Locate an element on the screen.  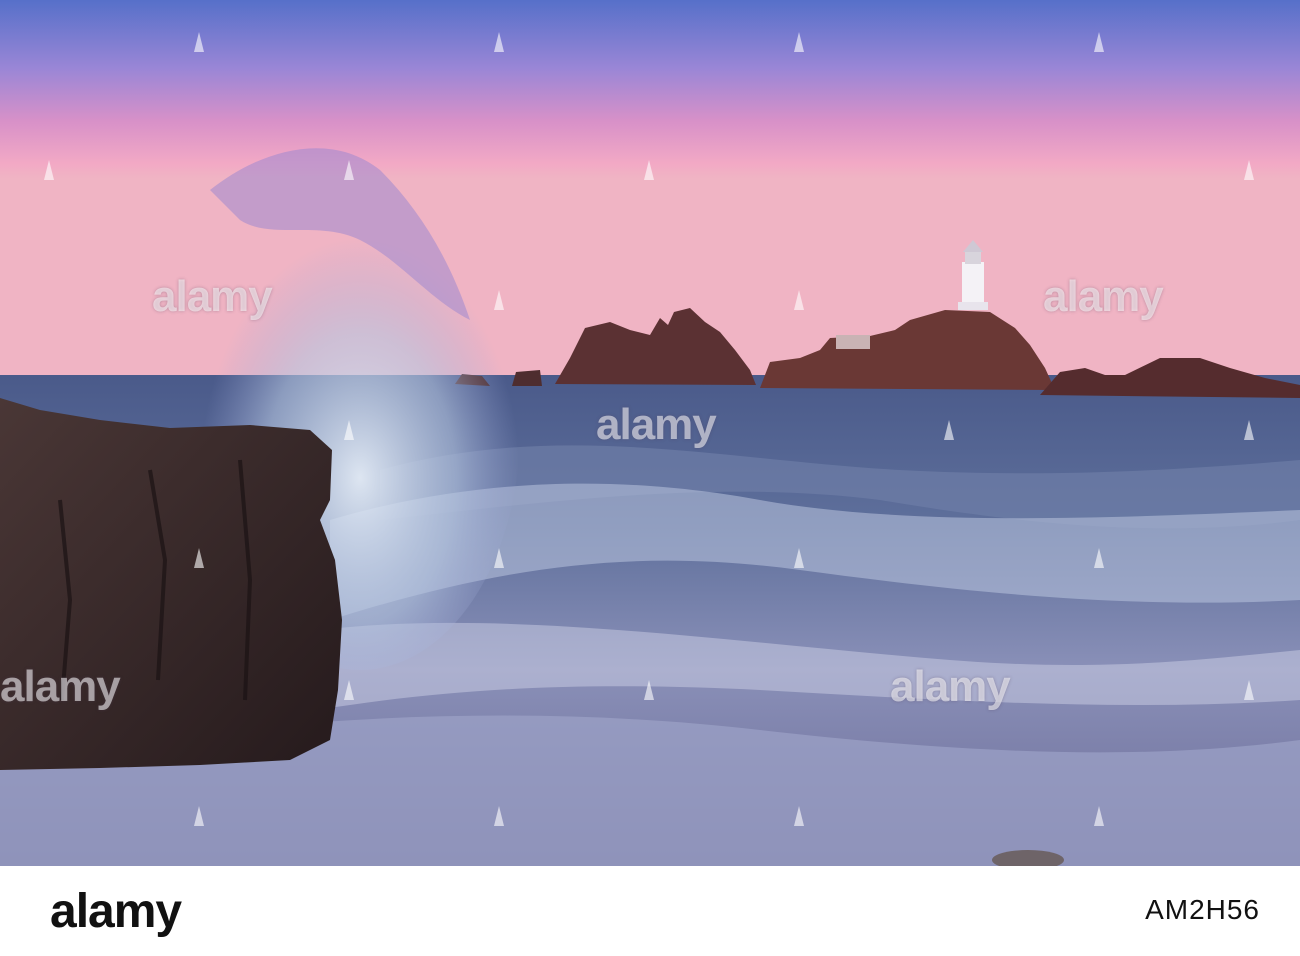
image-id: AM2H56 is located at coordinates (1202, 909).